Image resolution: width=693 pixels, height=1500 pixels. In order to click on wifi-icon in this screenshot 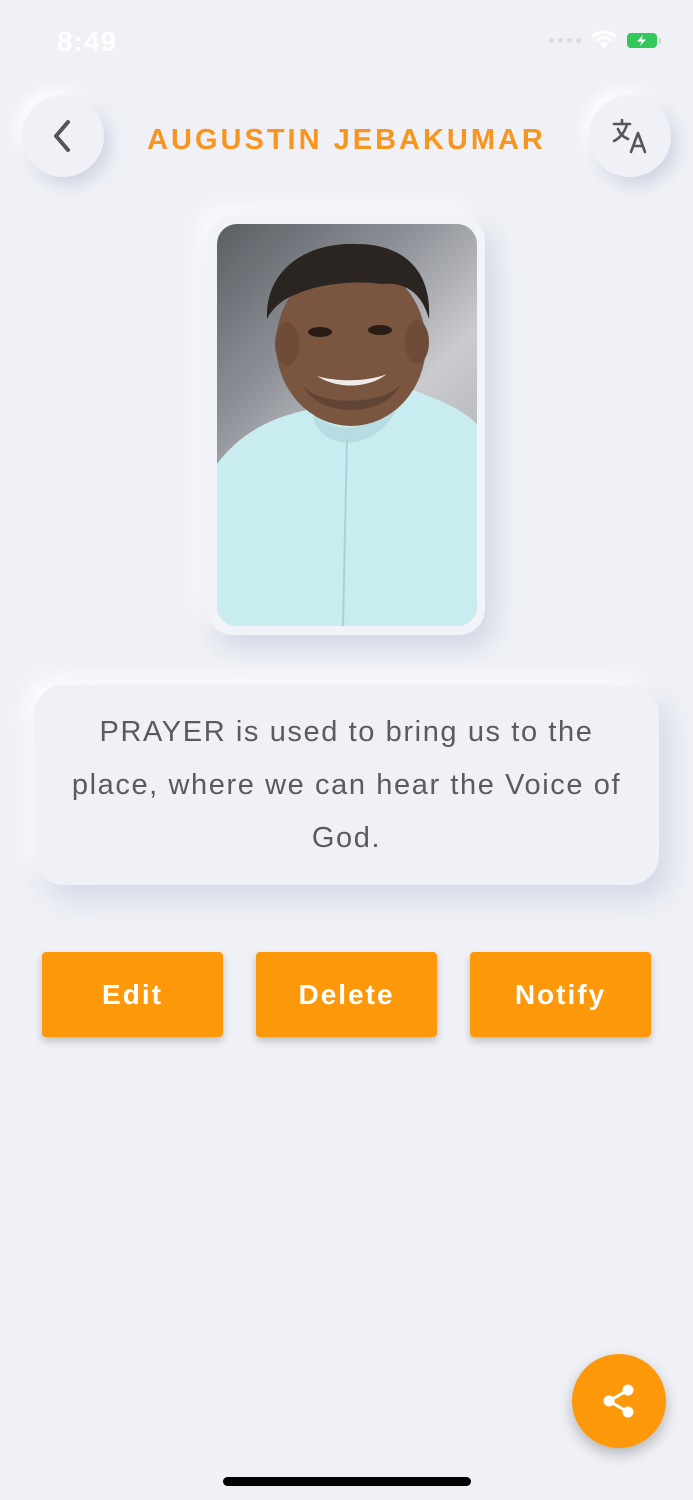, I will do `click(604, 39)`.